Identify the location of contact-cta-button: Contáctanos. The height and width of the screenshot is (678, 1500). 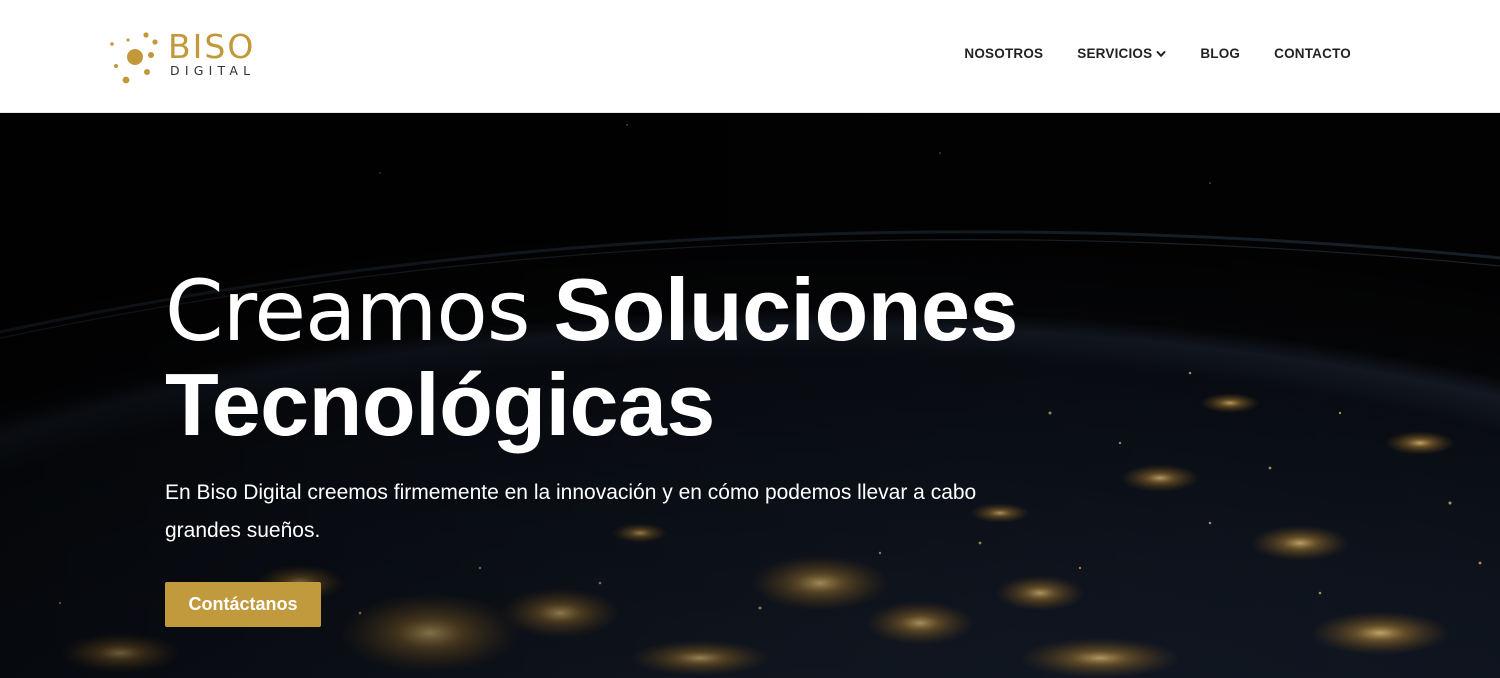
(243, 604).